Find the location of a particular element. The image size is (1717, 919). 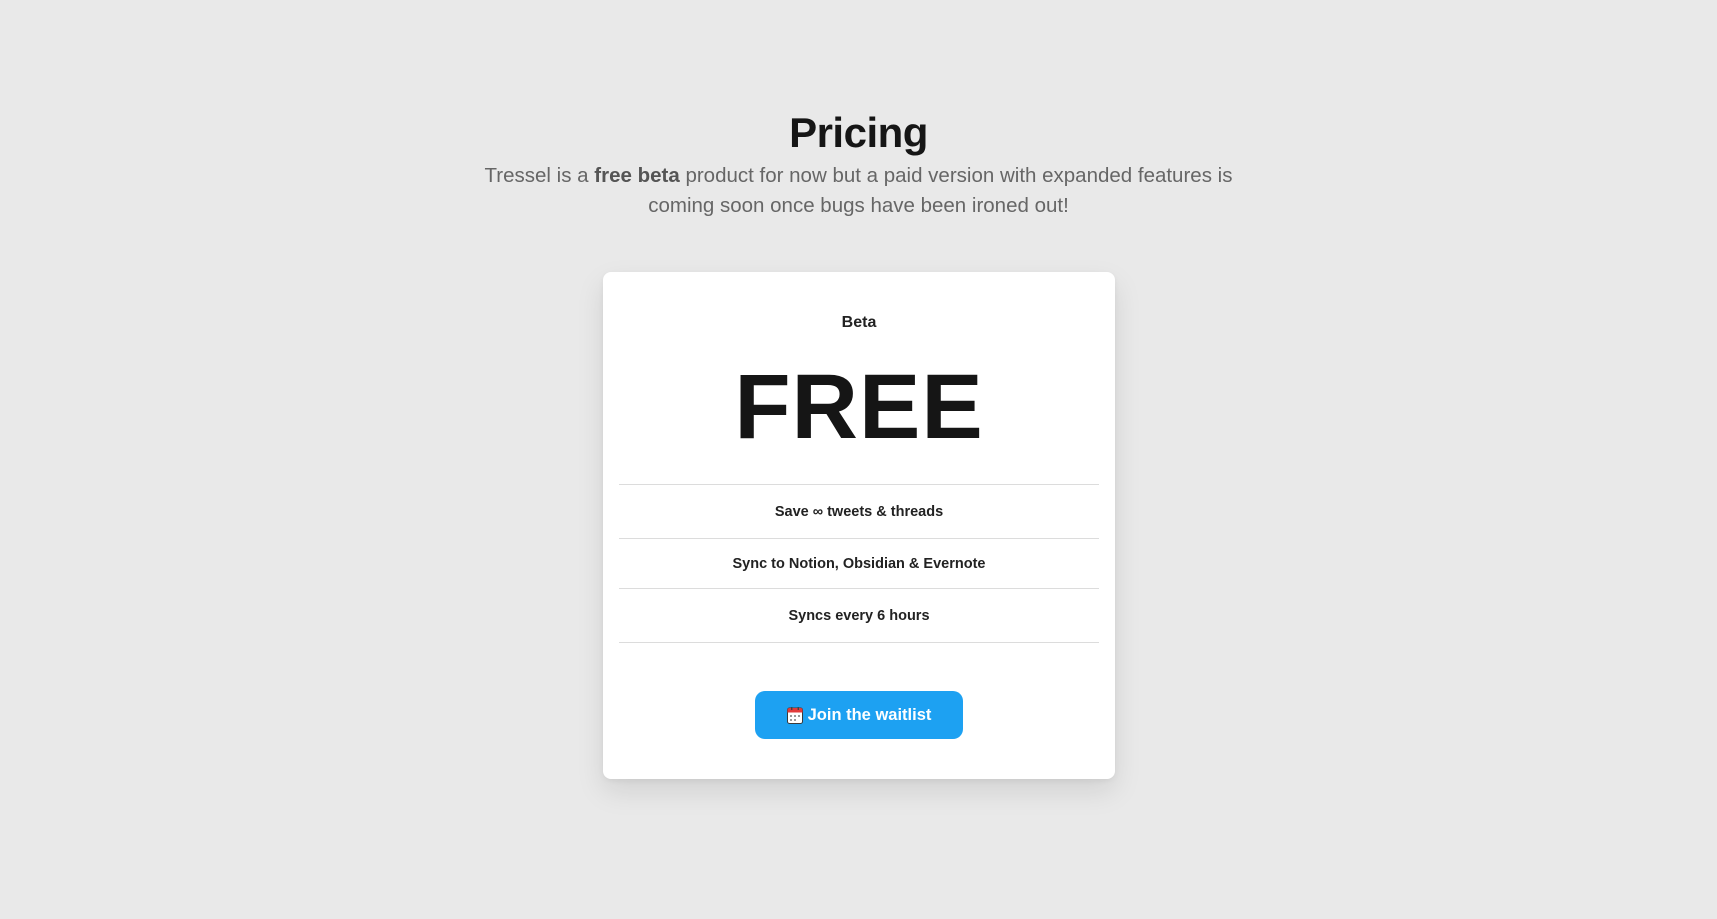

feature-item: Syncs every 6 hours is located at coordinates (859, 616).